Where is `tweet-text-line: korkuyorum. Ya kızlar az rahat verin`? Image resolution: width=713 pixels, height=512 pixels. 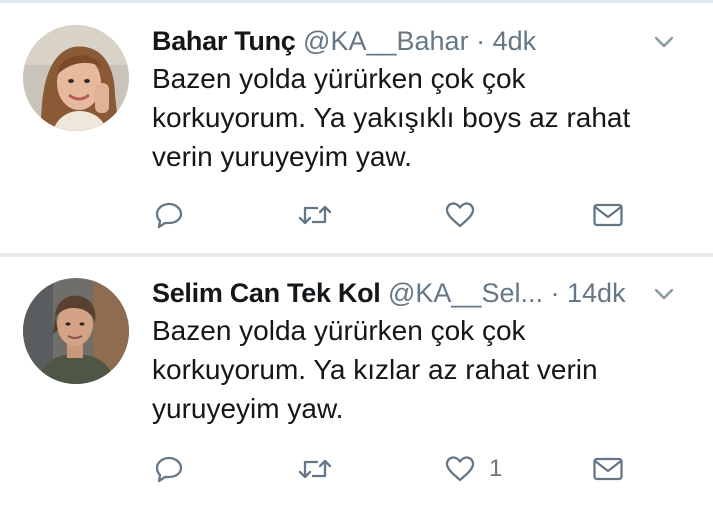 tweet-text-line: korkuyorum. Ya kızlar az rahat verin is located at coordinates (375, 369).